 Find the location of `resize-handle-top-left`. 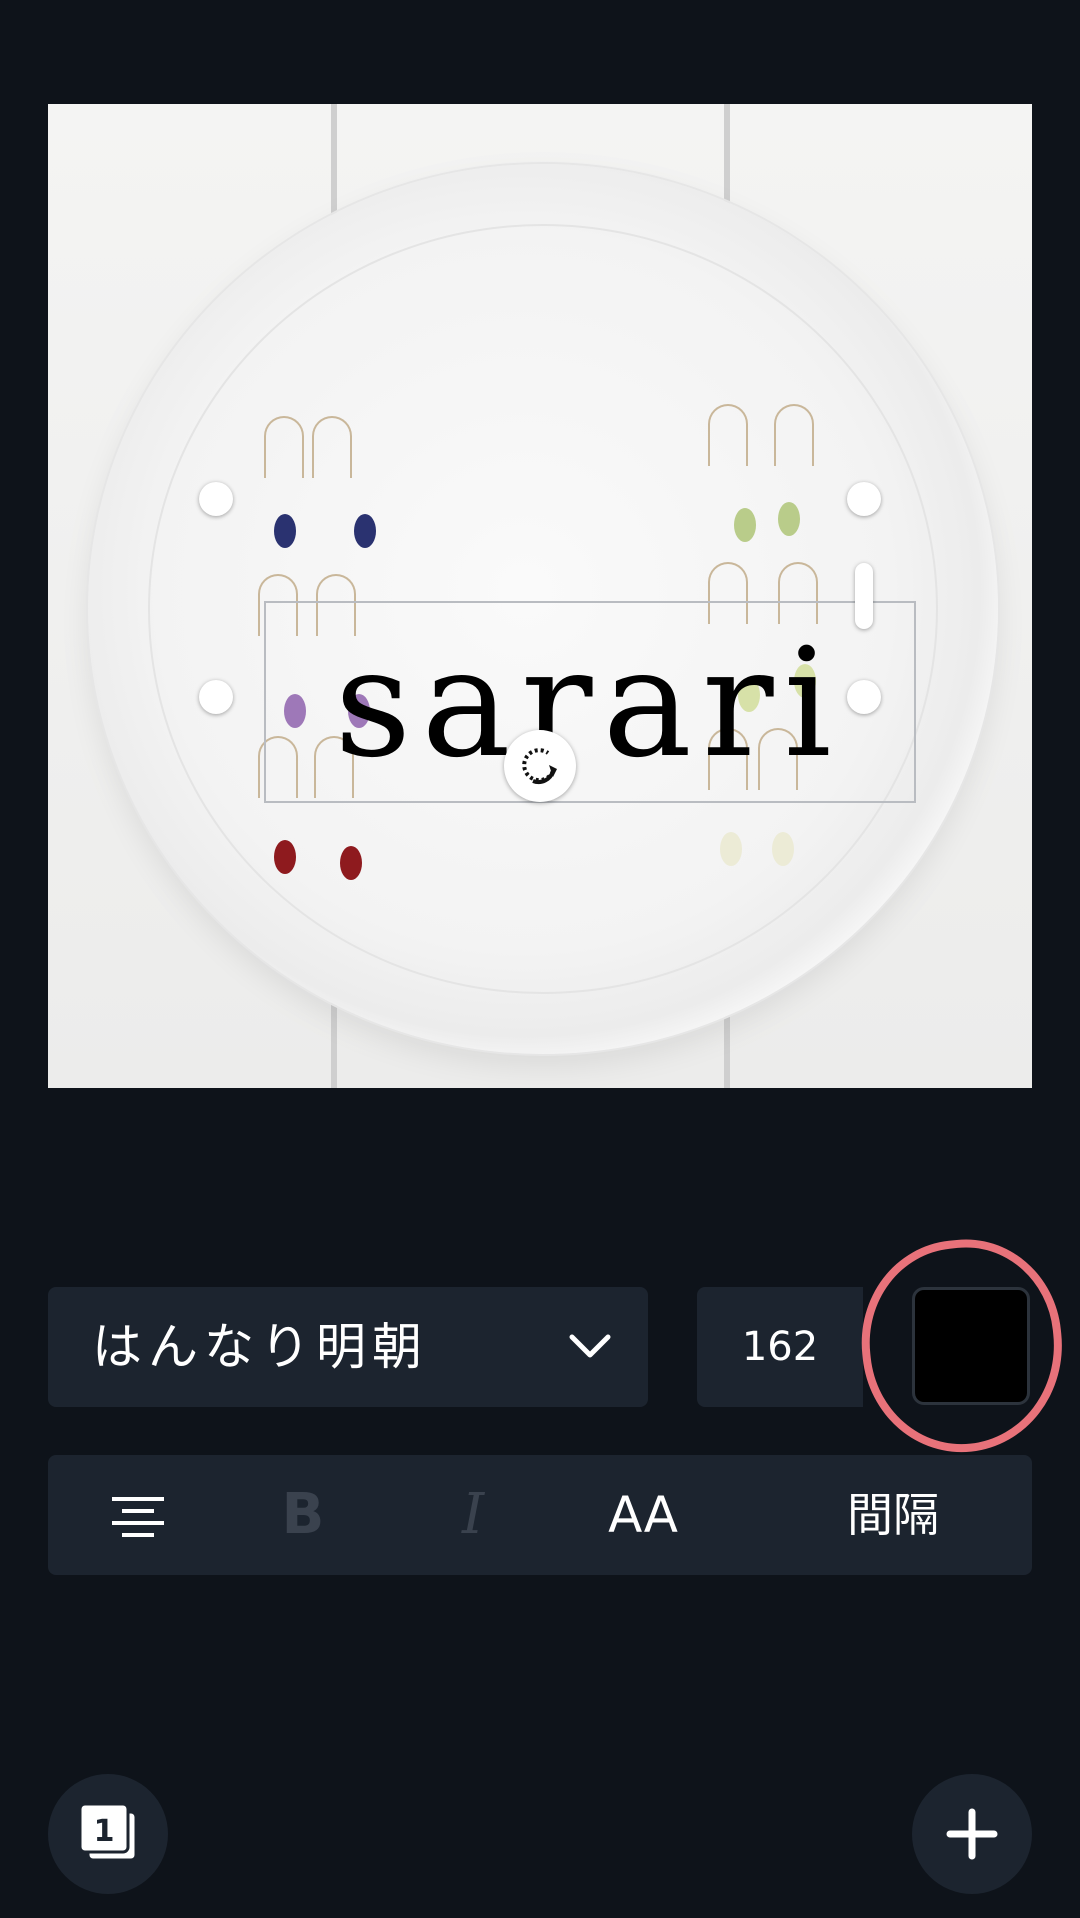

resize-handle-top-left is located at coordinates (216, 499).